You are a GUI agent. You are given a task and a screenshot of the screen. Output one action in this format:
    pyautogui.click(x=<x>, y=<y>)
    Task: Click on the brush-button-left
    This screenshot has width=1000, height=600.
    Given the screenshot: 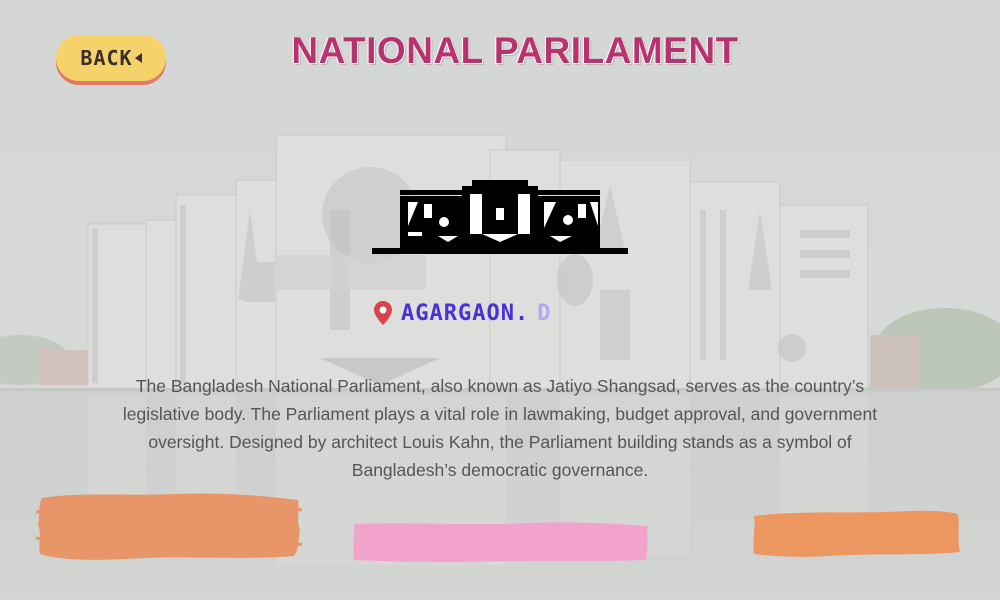 What is the action you would take?
    pyautogui.click(x=169, y=526)
    